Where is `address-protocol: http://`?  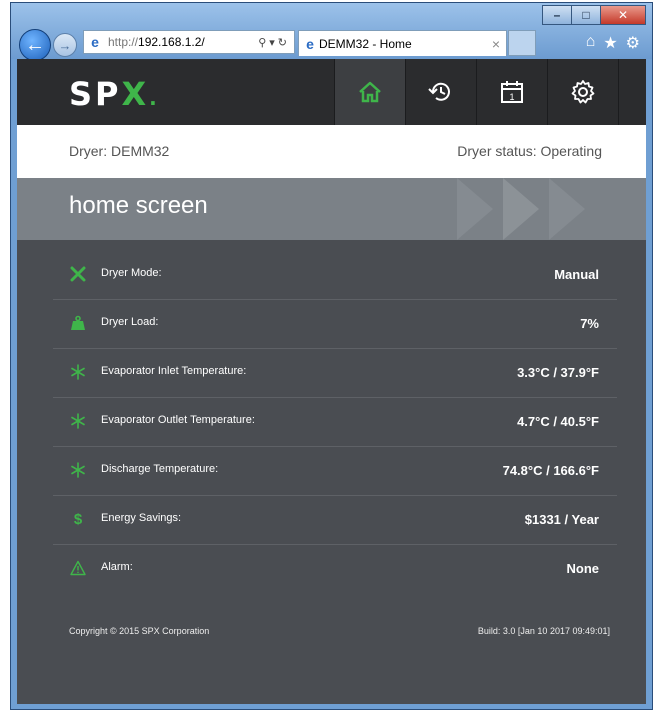
address-protocol: http:// is located at coordinates (123, 42).